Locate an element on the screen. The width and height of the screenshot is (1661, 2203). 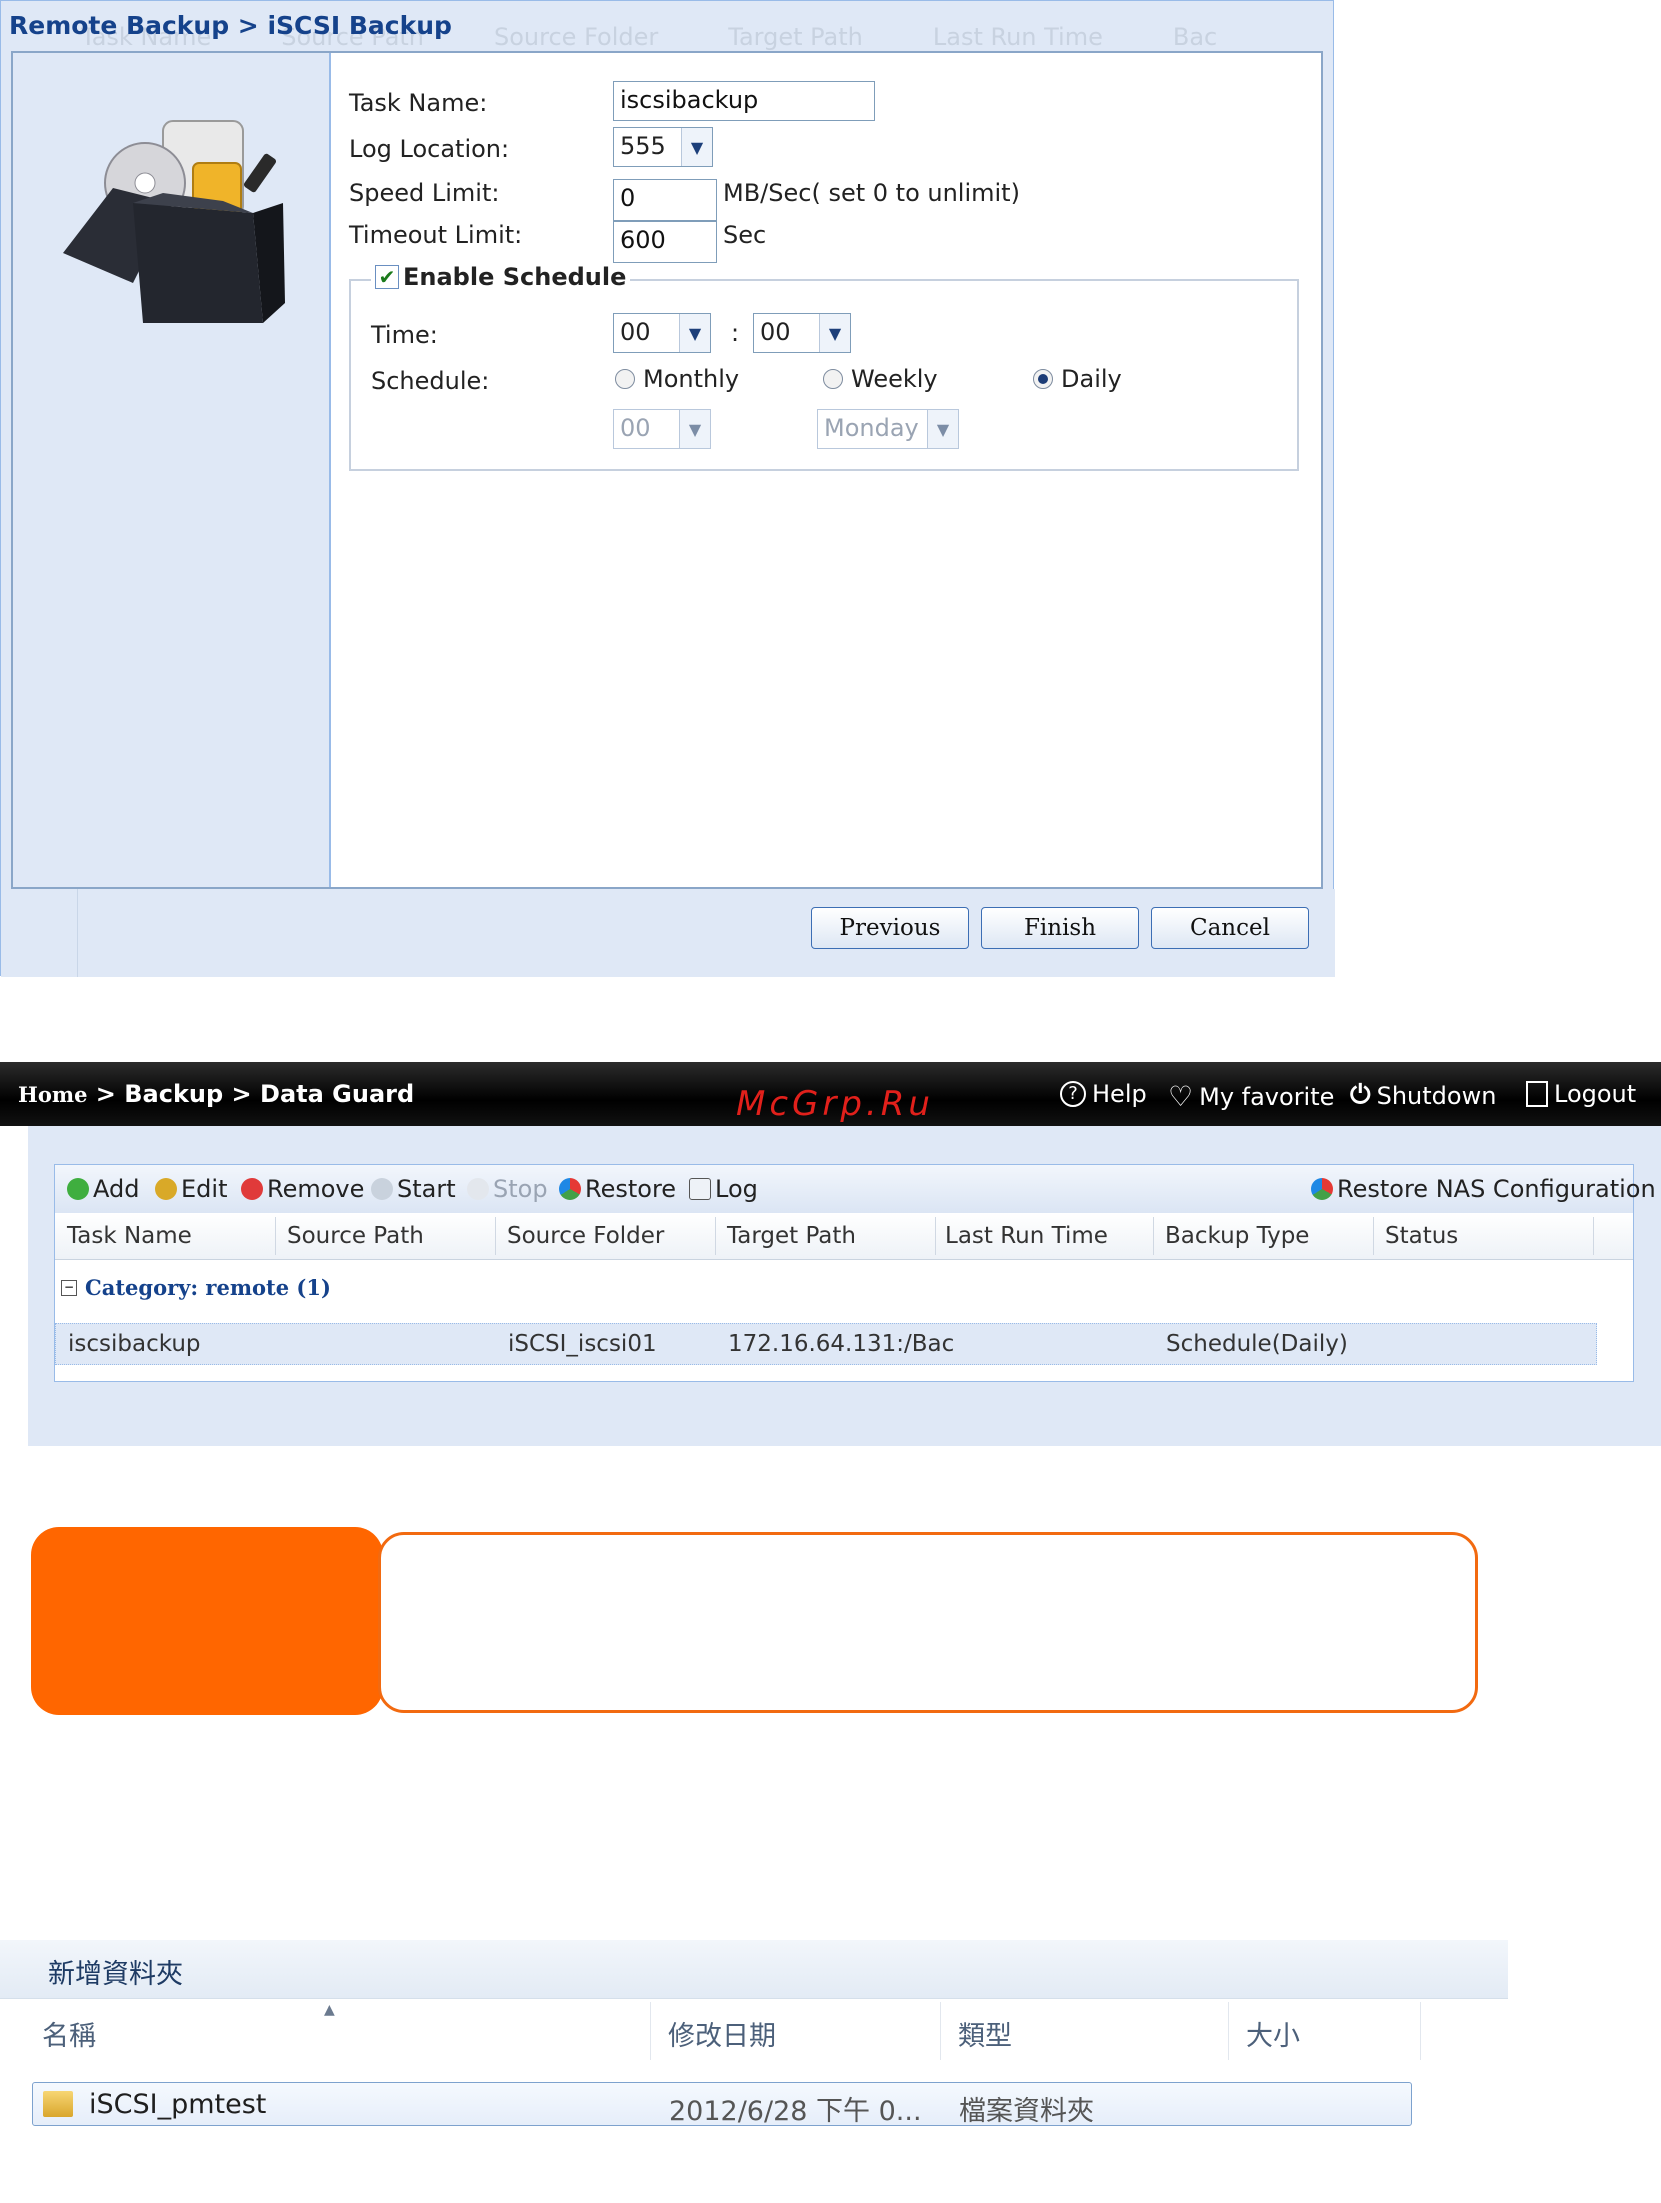
schedule-monthly-radio: Monthly is located at coordinates (677, 379).